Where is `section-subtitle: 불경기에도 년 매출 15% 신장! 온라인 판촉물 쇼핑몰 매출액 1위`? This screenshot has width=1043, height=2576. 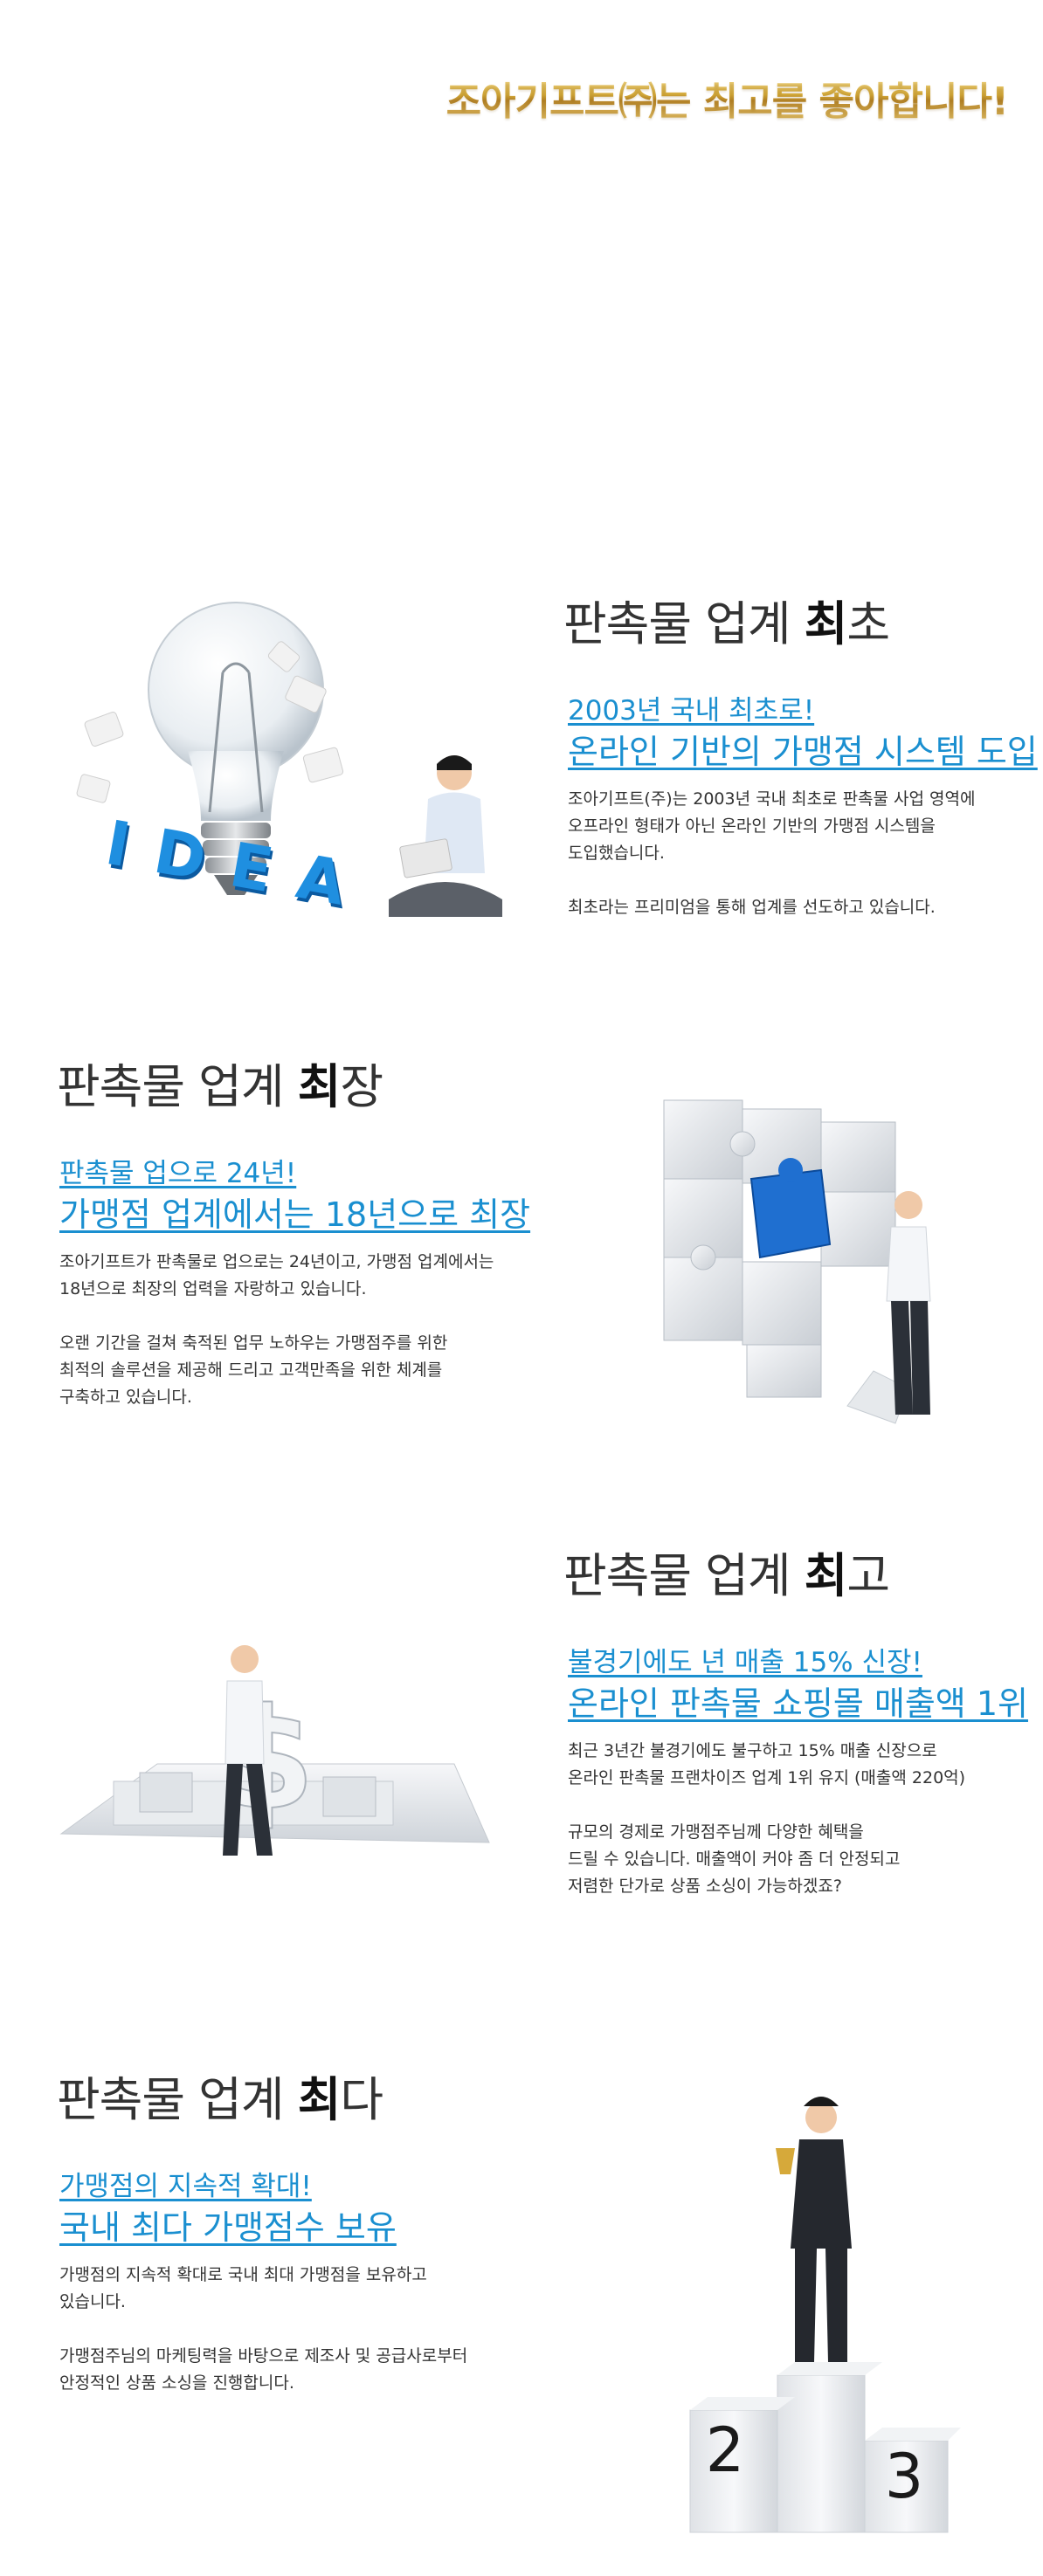 section-subtitle: 불경기에도 년 매출 15% 신장! 온라인 판촉물 쇼핑몰 매출액 1위 is located at coordinates (798, 1684).